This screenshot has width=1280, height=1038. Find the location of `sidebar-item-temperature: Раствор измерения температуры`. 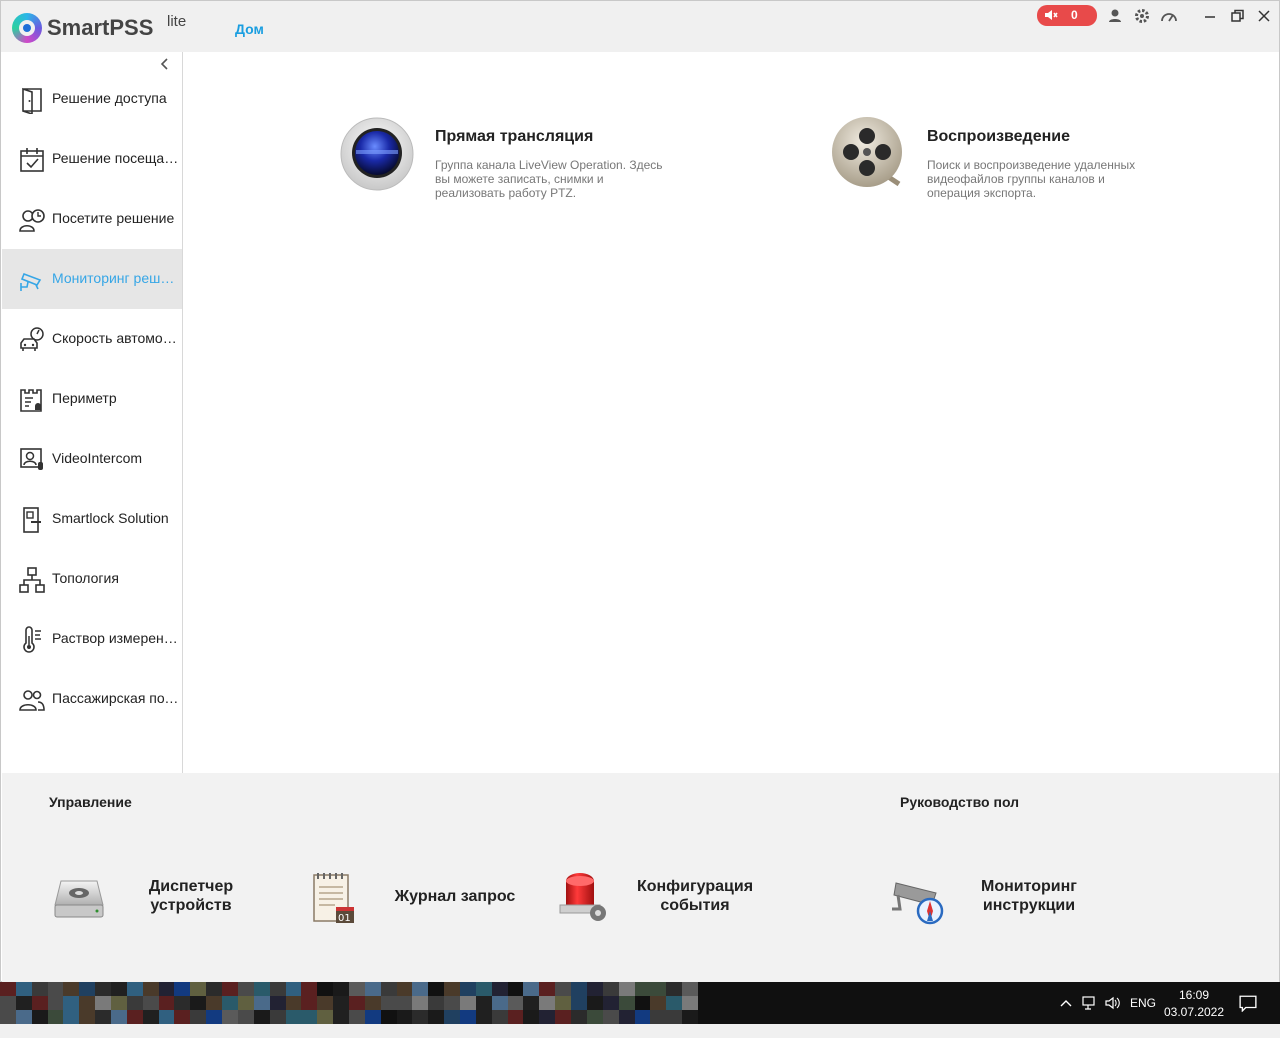

sidebar-item-temperature: Раствор измерения температуры is located at coordinates (92, 639).